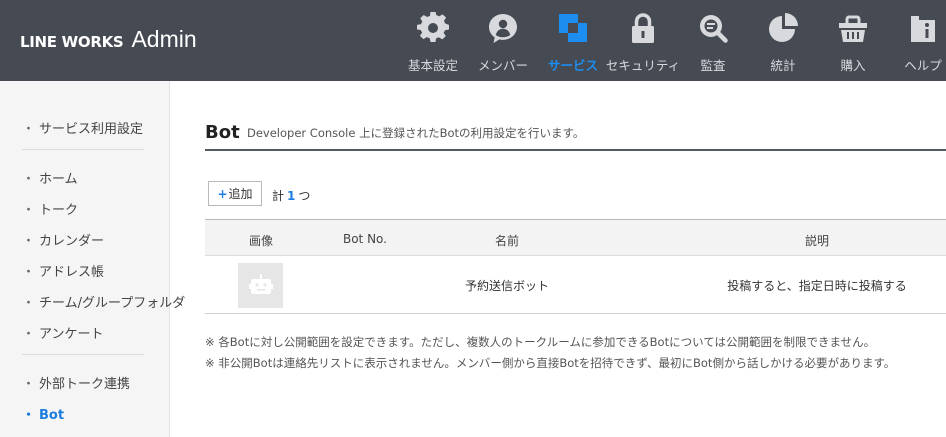 The image size is (946, 437). What do you see at coordinates (222, 132) in the screenshot?
I see `page-title: Bot` at bounding box center [222, 132].